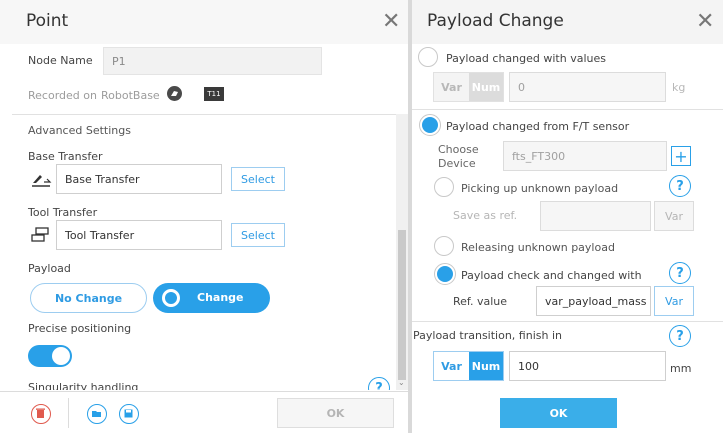 This screenshot has width=723, height=433. I want to click on change-label: Change, so click(220, 297).